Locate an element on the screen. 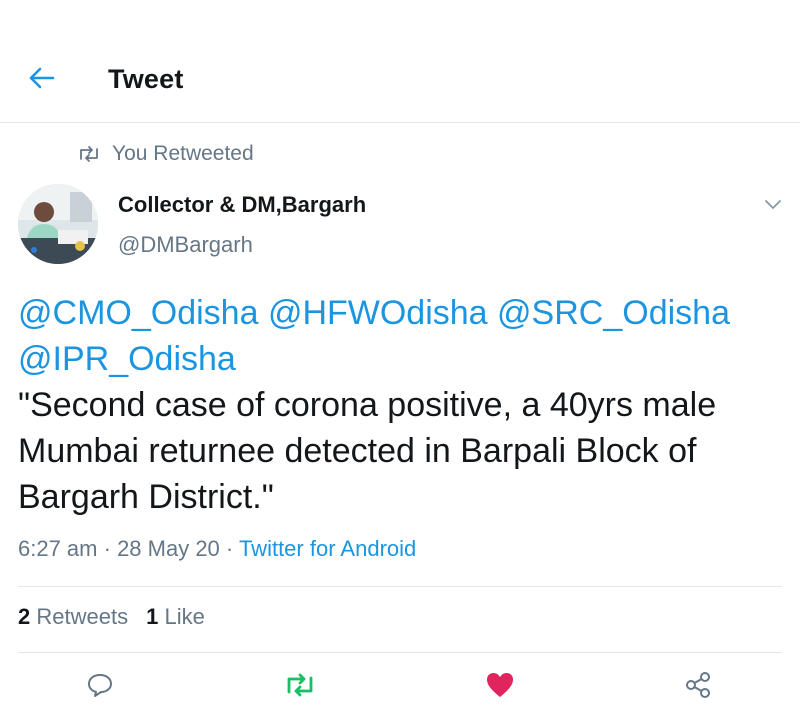  retweets-label: Retweets is located at coordinates (82, 616).